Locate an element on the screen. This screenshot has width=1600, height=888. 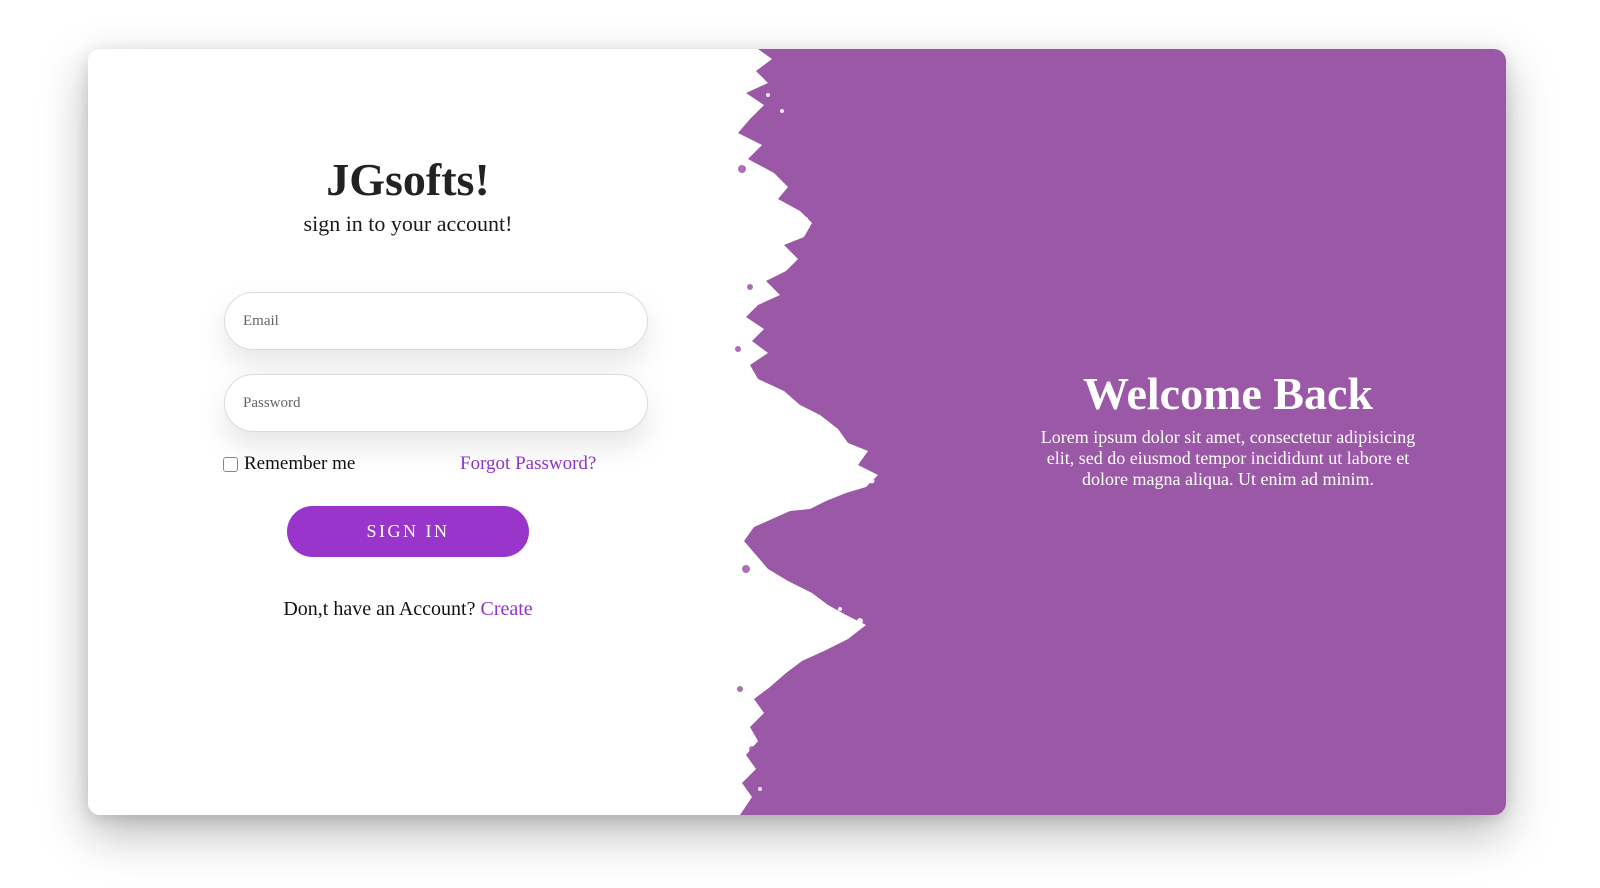
brand-title: JGsofts! is located at coordinates (408, 179).